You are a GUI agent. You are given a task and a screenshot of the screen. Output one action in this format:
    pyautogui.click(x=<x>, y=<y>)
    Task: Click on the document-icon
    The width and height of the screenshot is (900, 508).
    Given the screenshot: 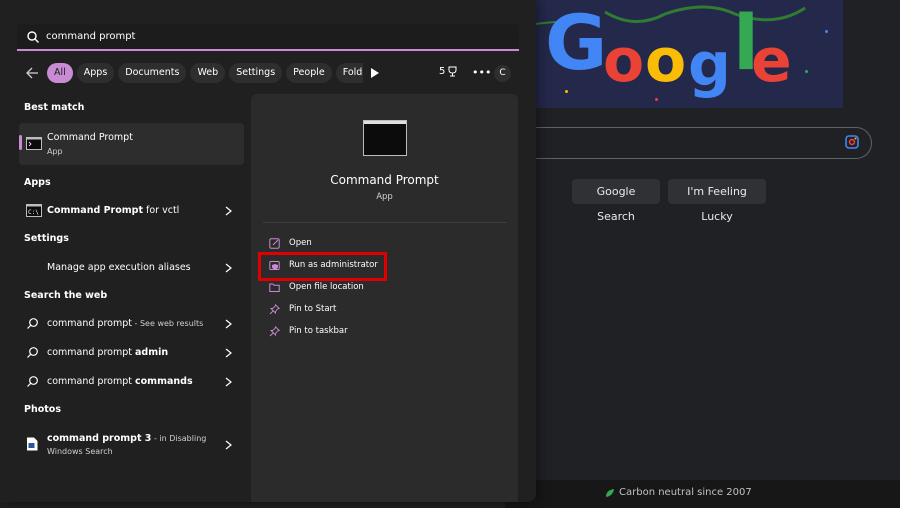 What is the action you would take?
    pyautogui.click(x=32, y=444)
    